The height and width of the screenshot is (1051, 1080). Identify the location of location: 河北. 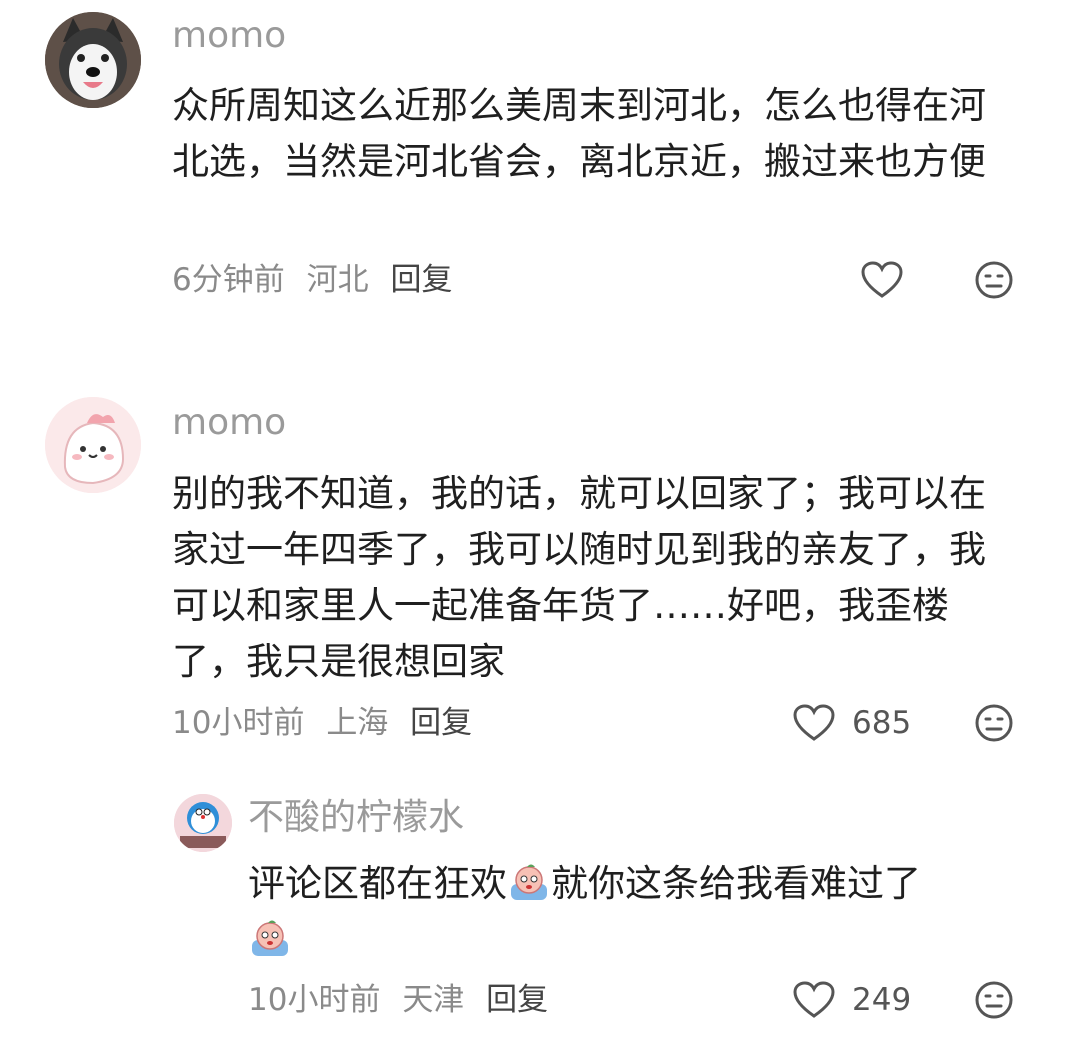
(337, 280).